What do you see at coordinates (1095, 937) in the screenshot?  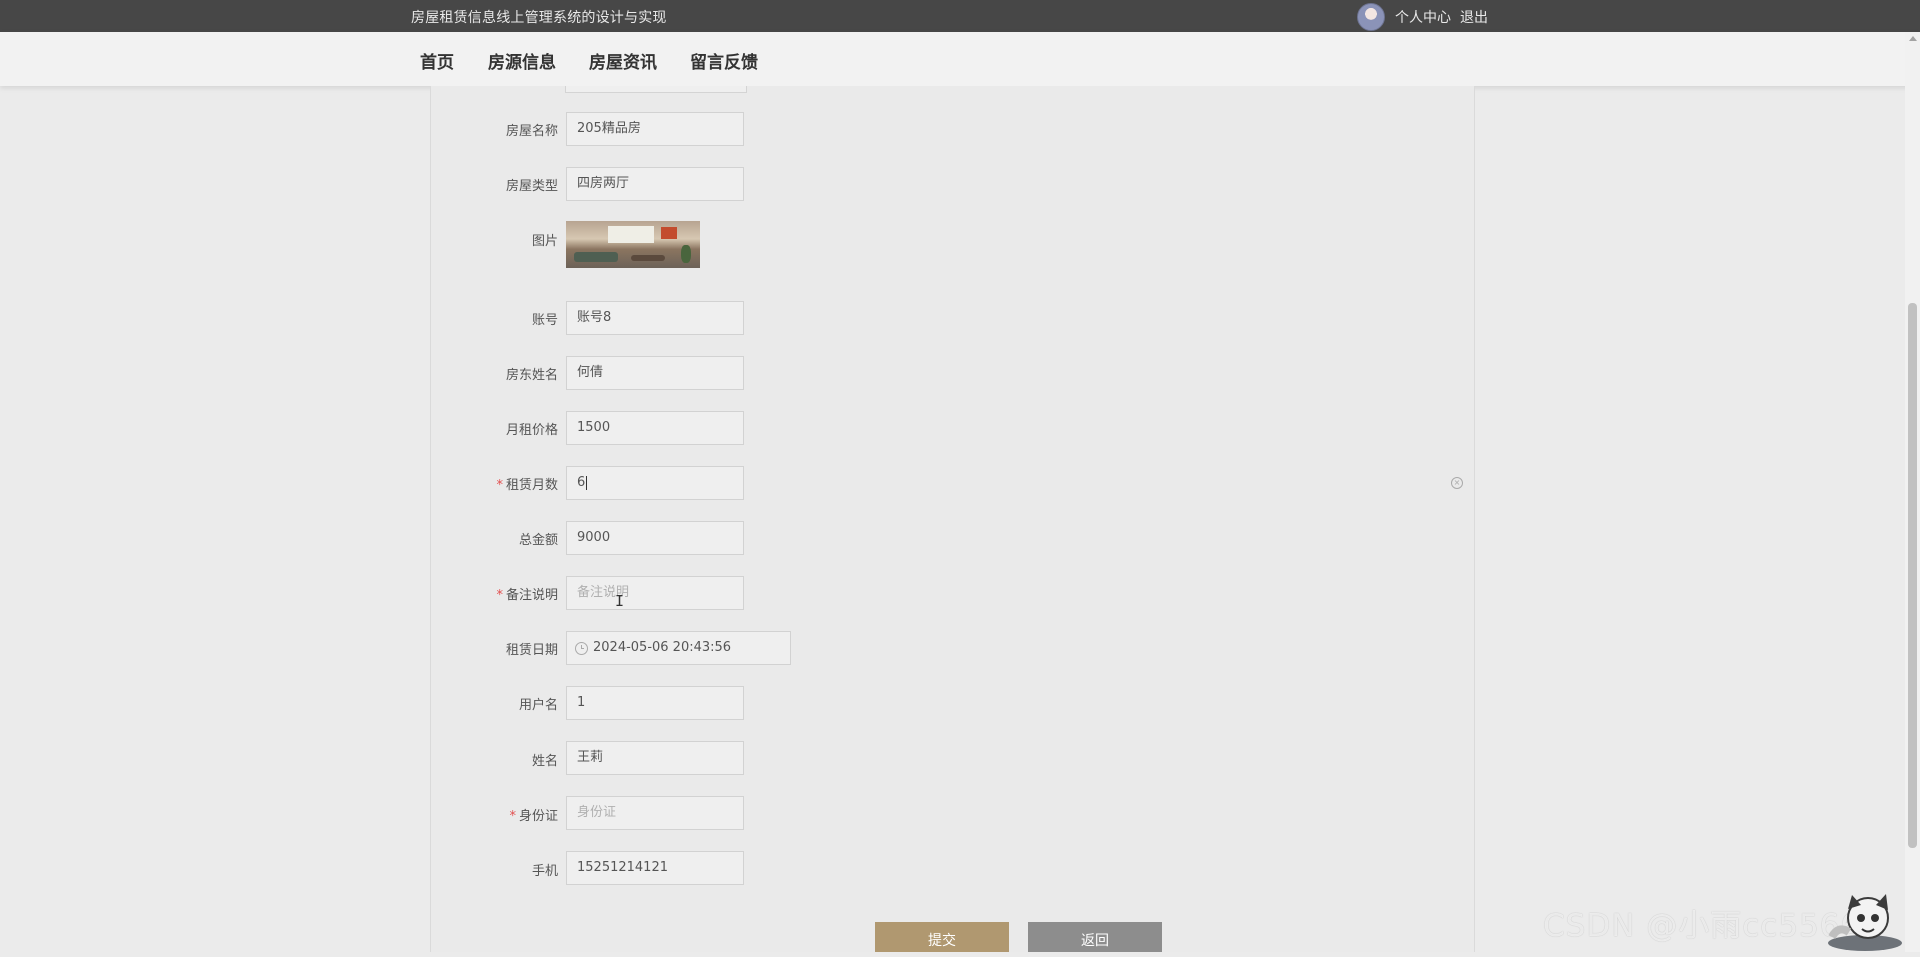 I see `back-button: 返回` at bounding box center [1095, 937].